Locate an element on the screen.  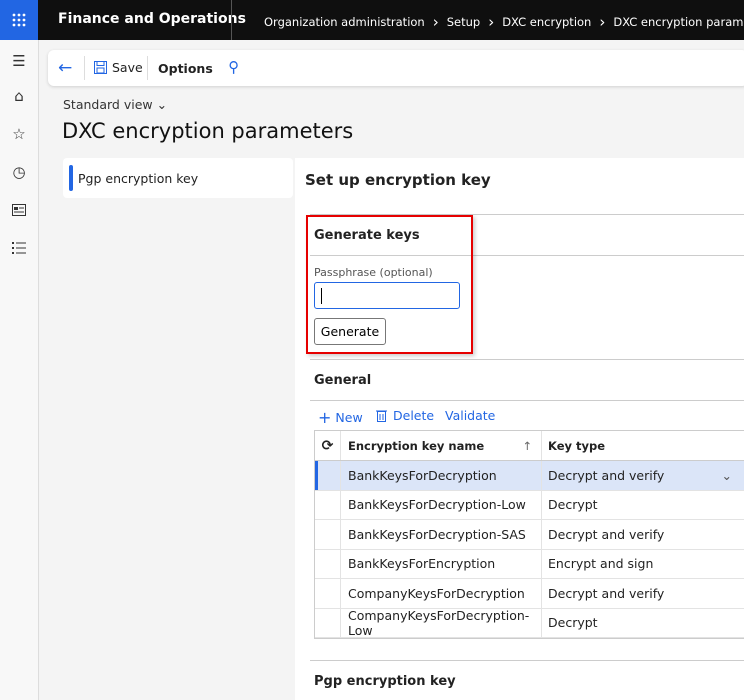
options-tab: Options is located at coordinates (185, 68).